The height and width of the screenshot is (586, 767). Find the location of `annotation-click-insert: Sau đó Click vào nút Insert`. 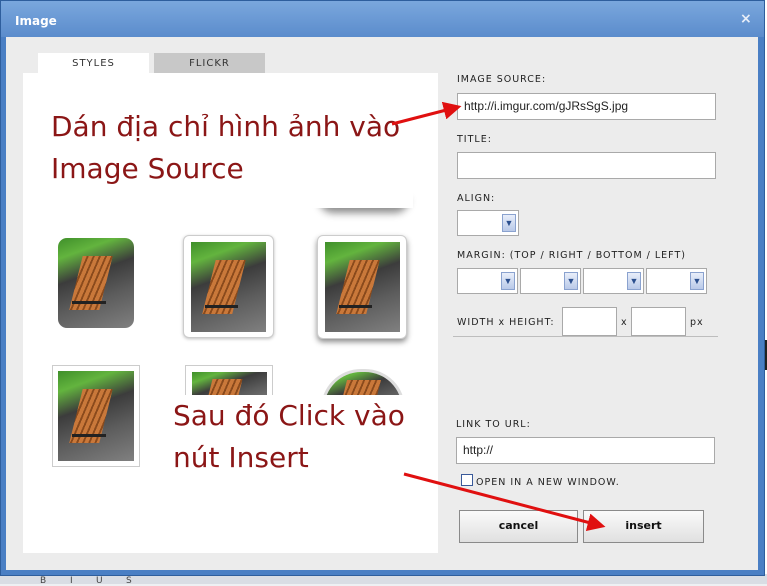

annotation-click-insert: Sau đó Click vào nút Insert is located at coordinates (293, 456).